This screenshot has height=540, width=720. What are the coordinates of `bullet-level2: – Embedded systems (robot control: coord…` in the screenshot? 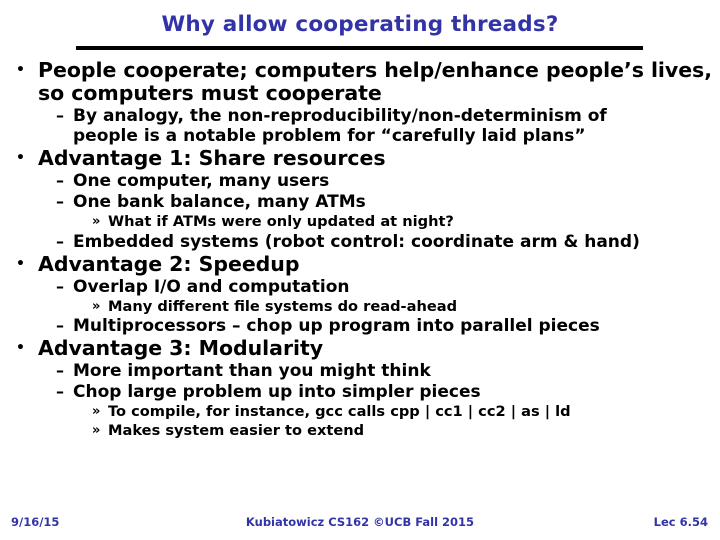 It's located at (360, 242).